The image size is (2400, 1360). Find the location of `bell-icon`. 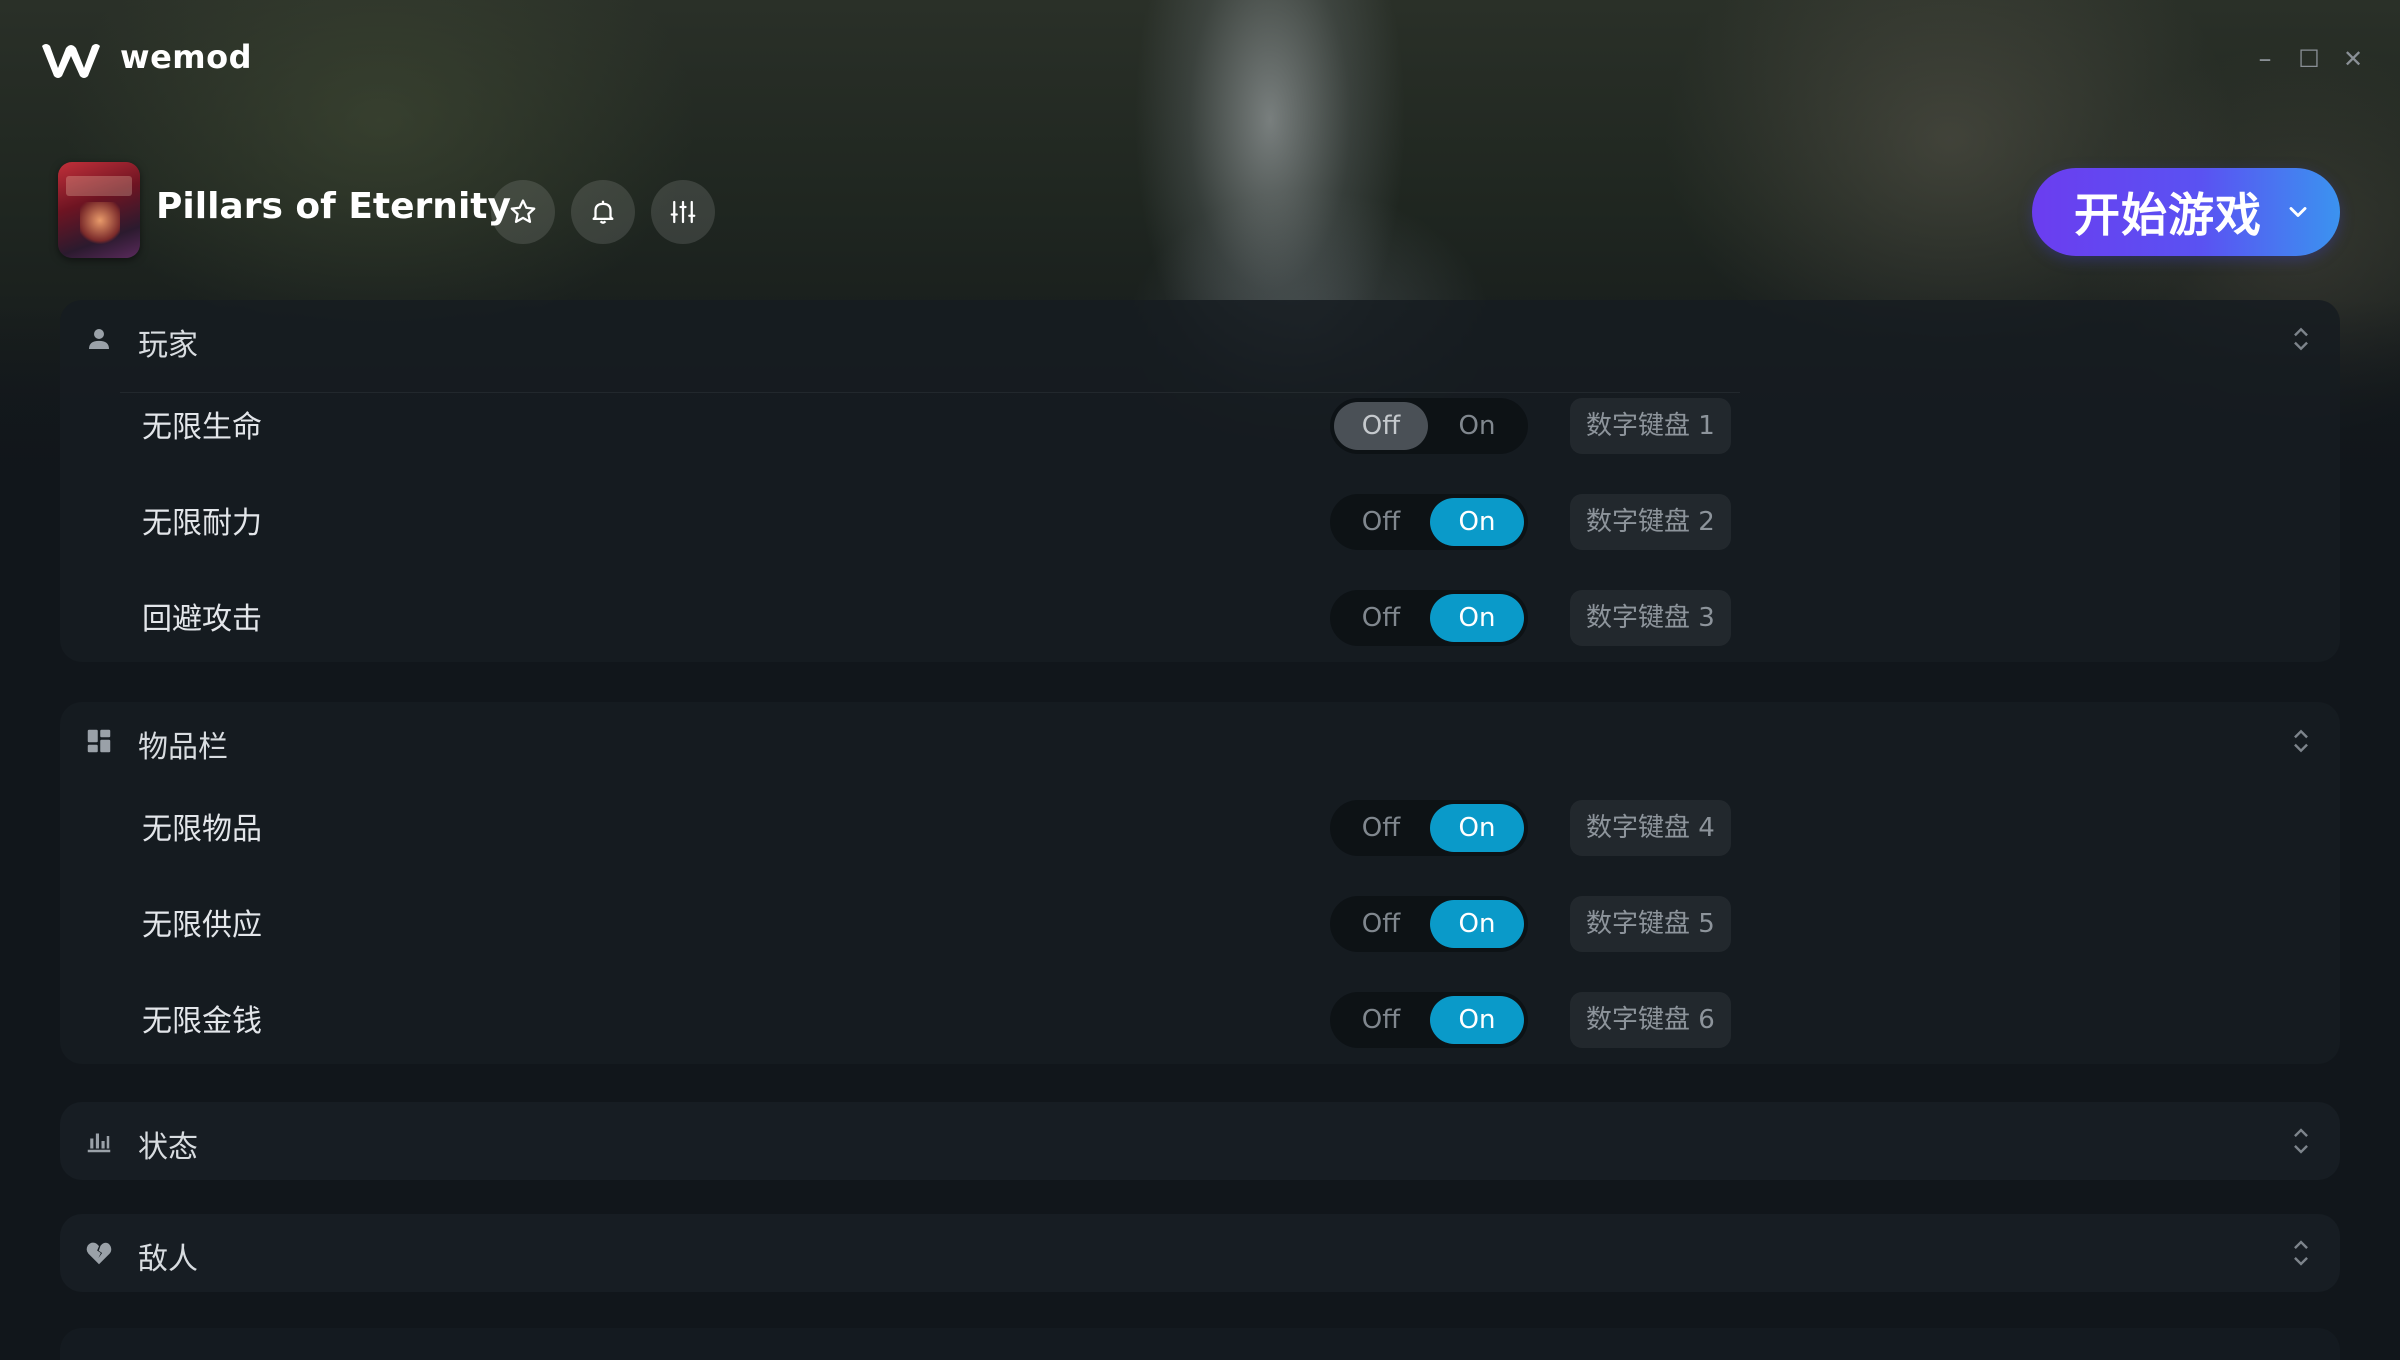

bell-icon is located at coordinates (603, 212).